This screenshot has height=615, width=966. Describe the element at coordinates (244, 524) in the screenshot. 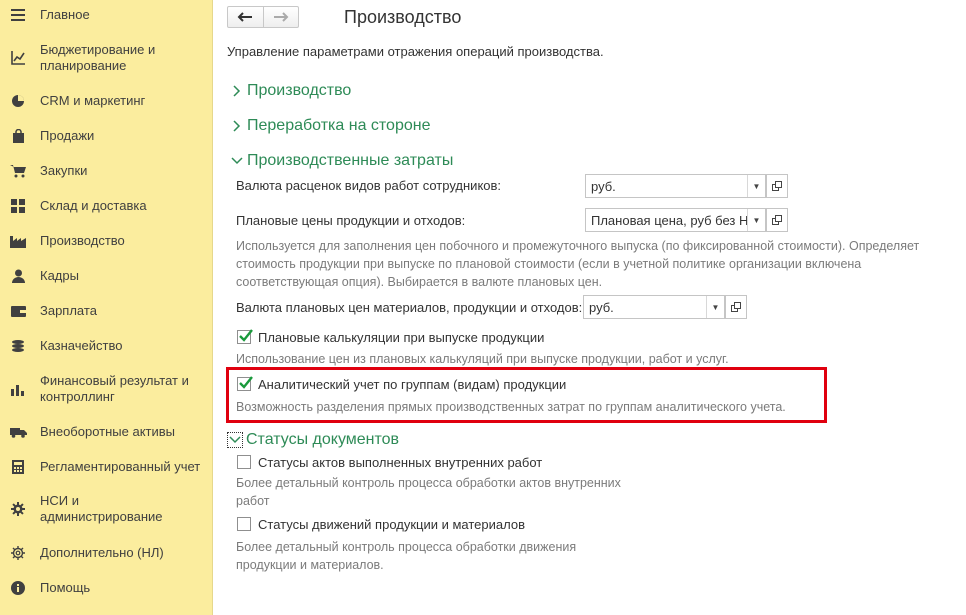

I see `moves-statuses-checkbox` at that location.